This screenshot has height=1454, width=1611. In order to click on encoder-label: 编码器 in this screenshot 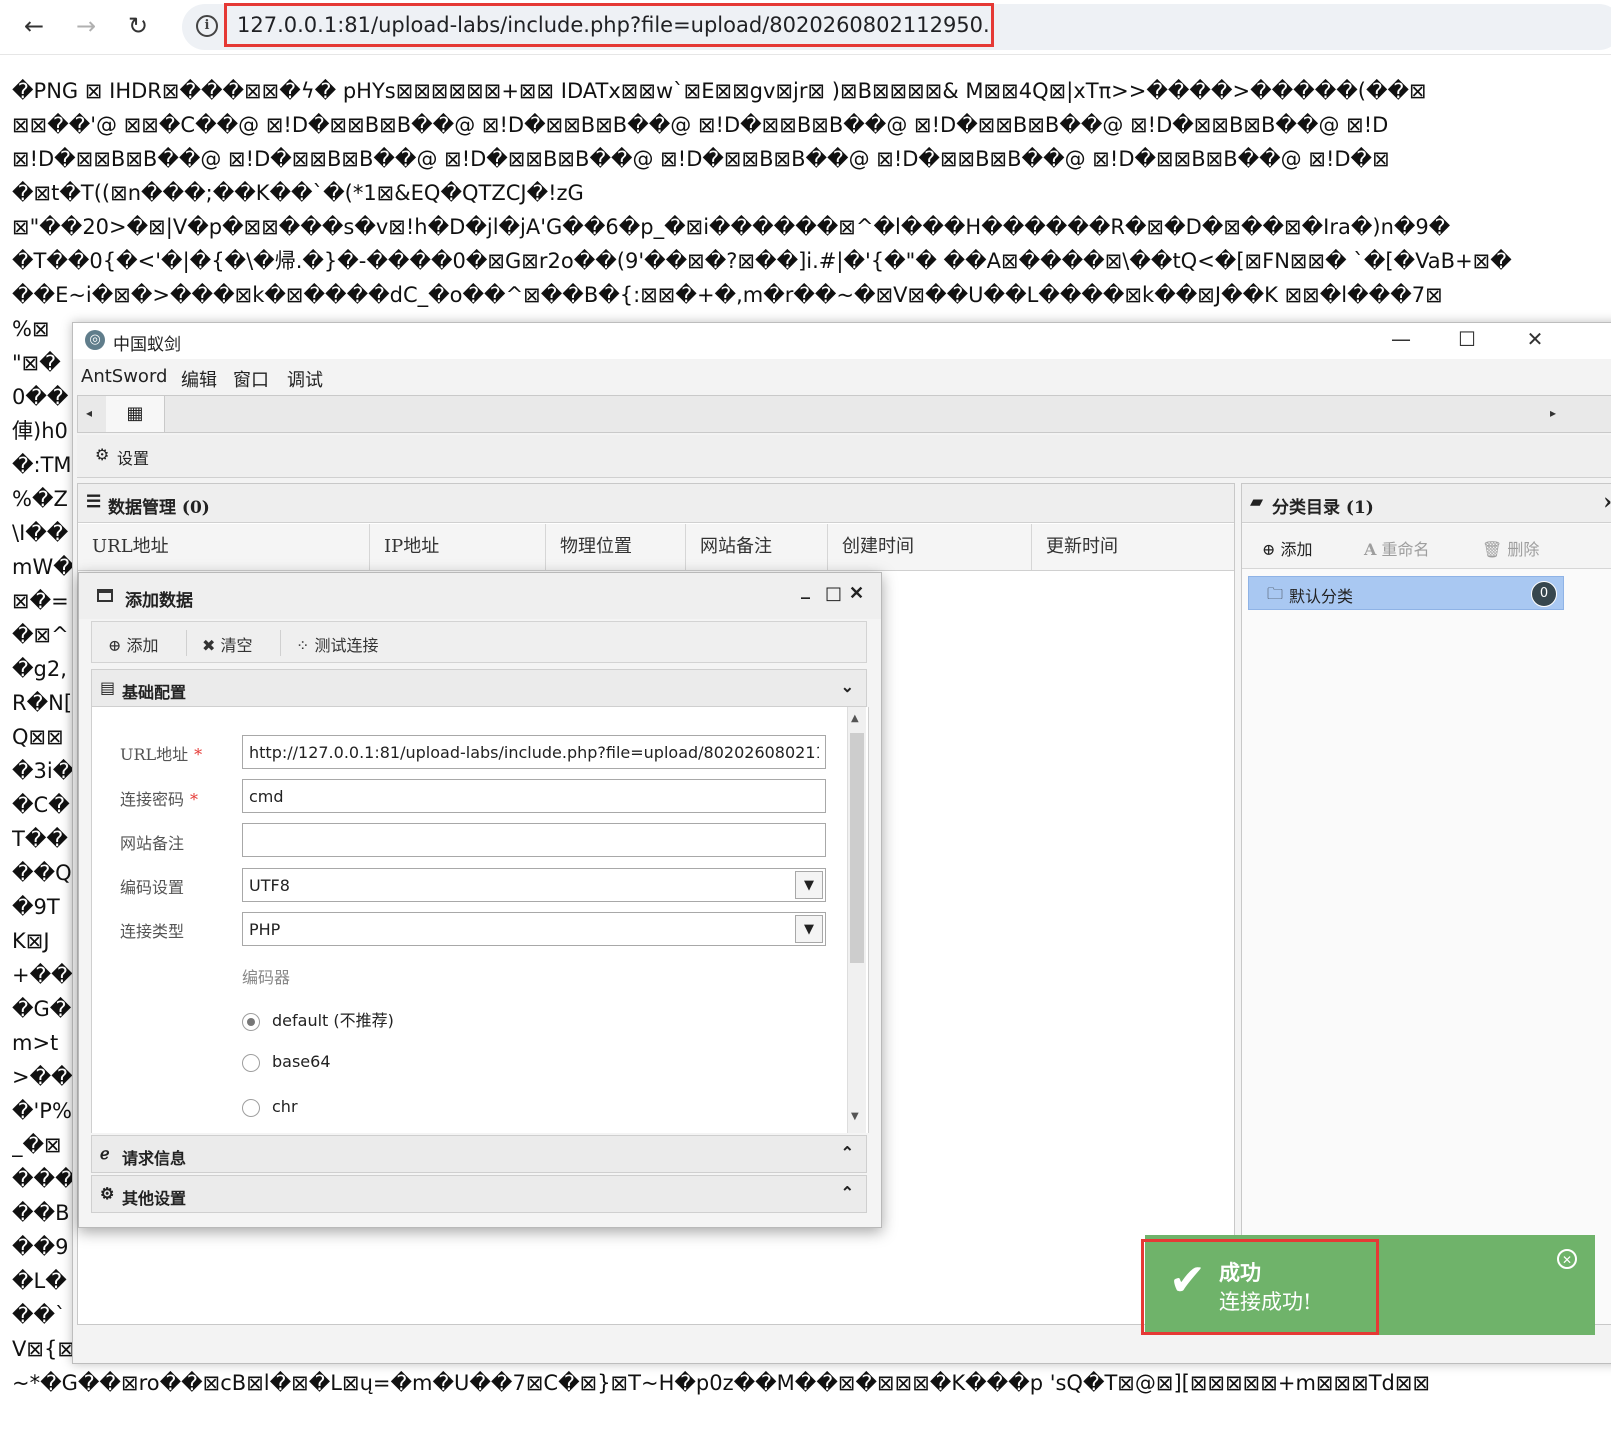, I will do `click(266, 977)`.